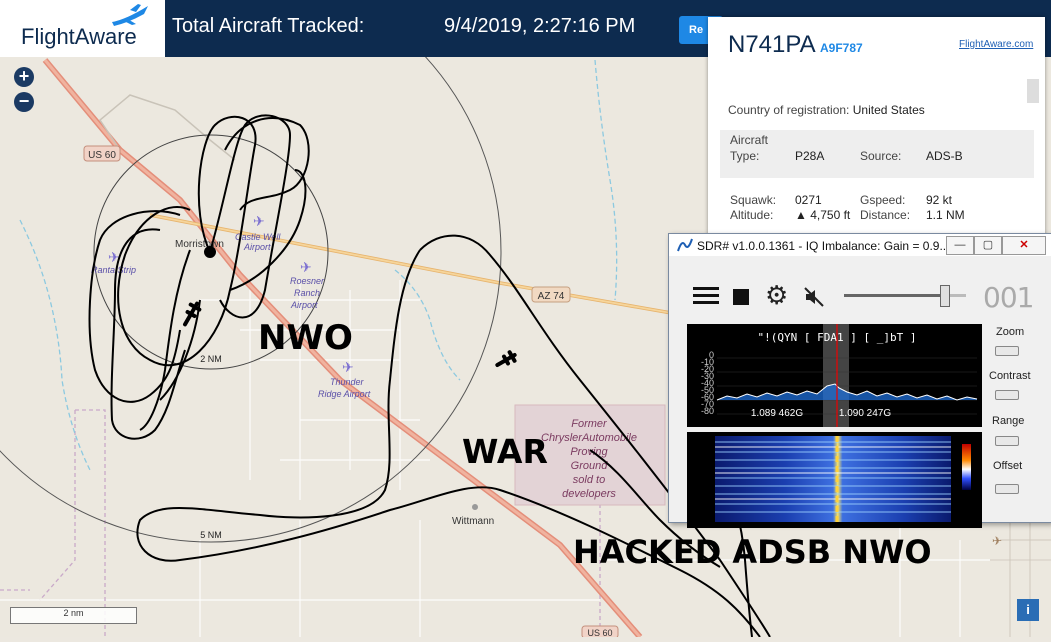 Image resolution: width=1051 pixels, height=642 pixels. I want to click on sdr-app-icon, so click(685, 245).